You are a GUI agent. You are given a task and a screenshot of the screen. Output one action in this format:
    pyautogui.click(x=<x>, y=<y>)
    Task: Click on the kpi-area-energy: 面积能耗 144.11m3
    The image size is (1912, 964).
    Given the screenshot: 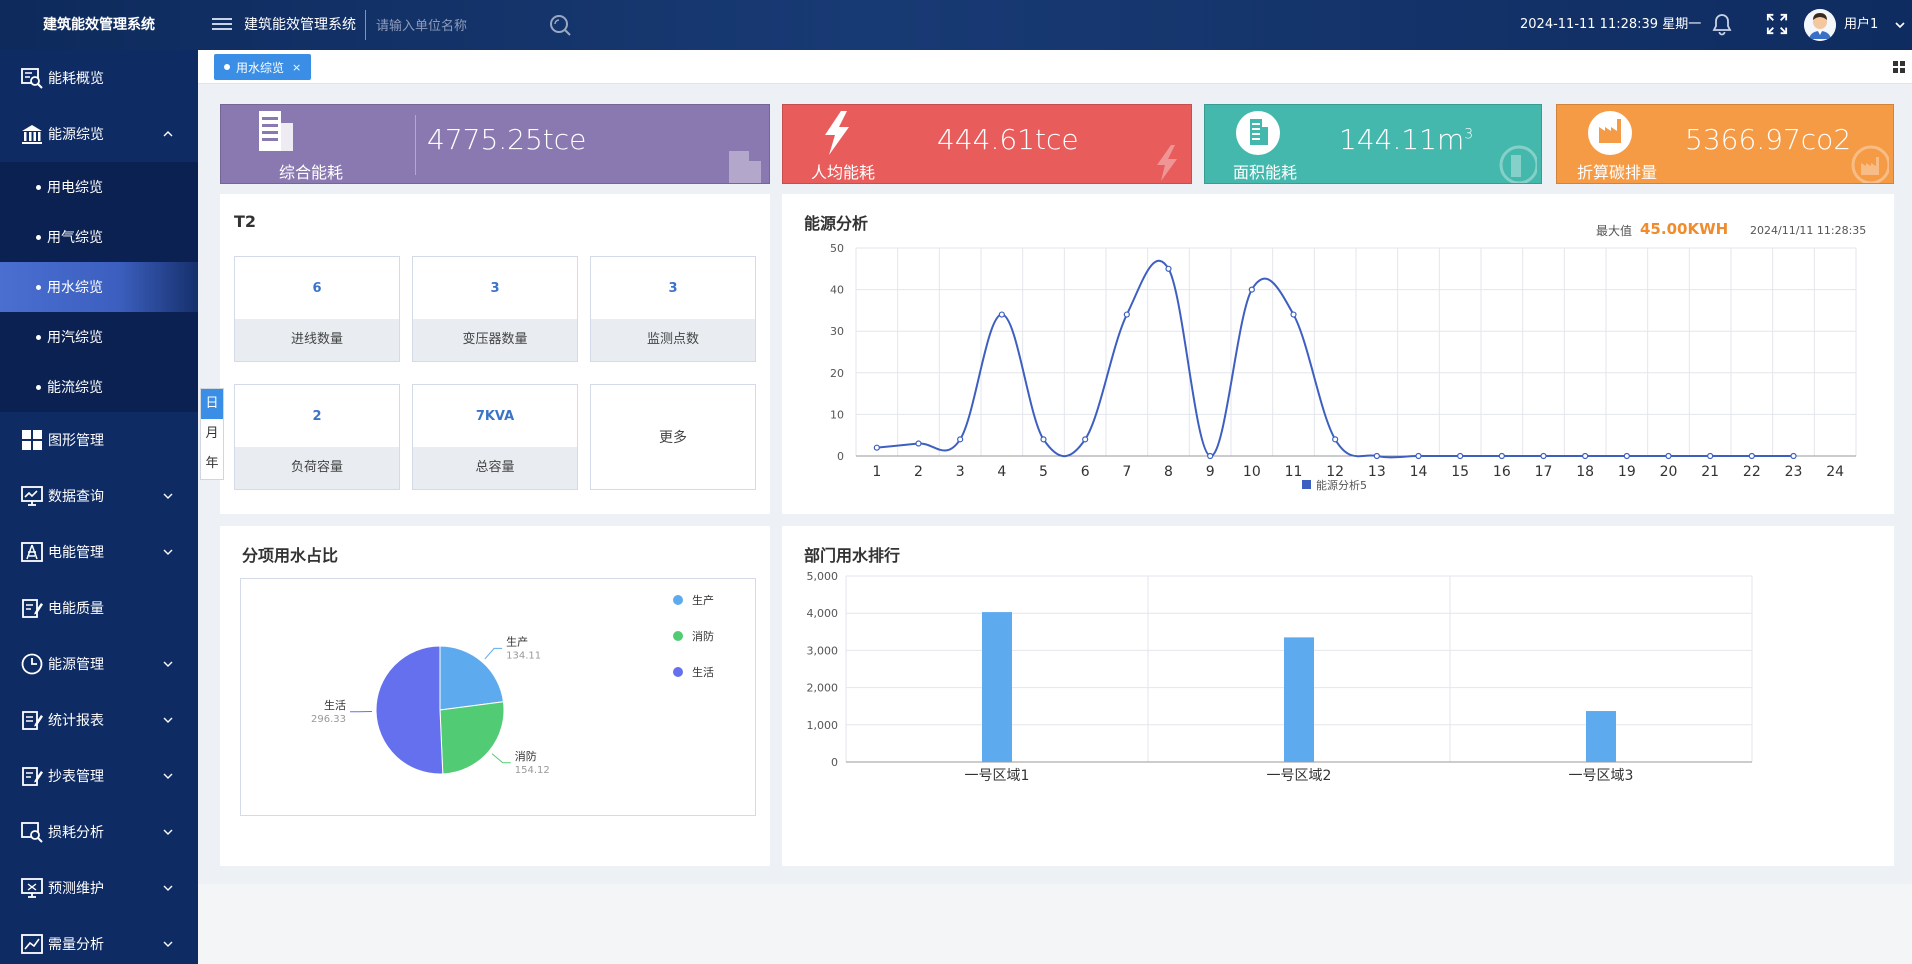 What is the action you would take?
    pyautogui.click(x=1373, y=144)
    